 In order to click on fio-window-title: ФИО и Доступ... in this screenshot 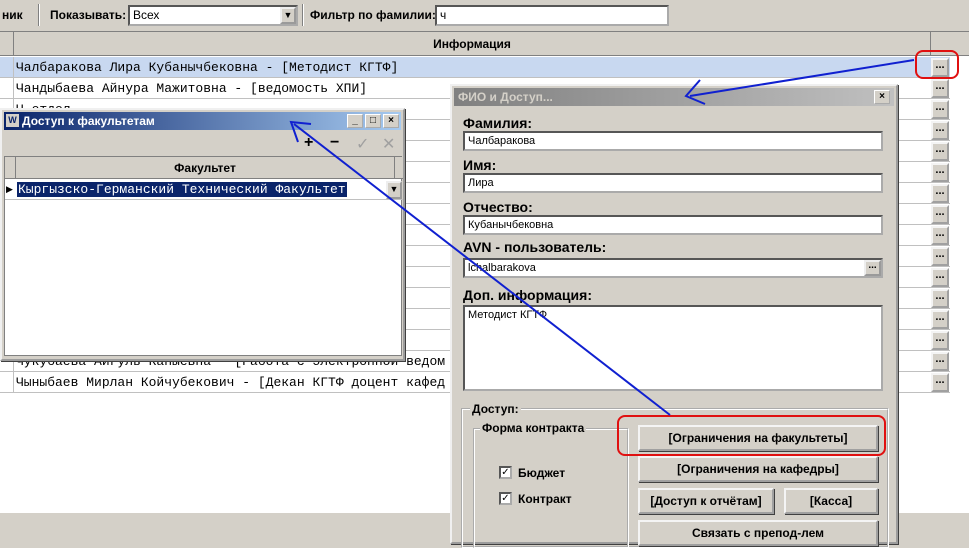, I will do `click(505, 97)`.